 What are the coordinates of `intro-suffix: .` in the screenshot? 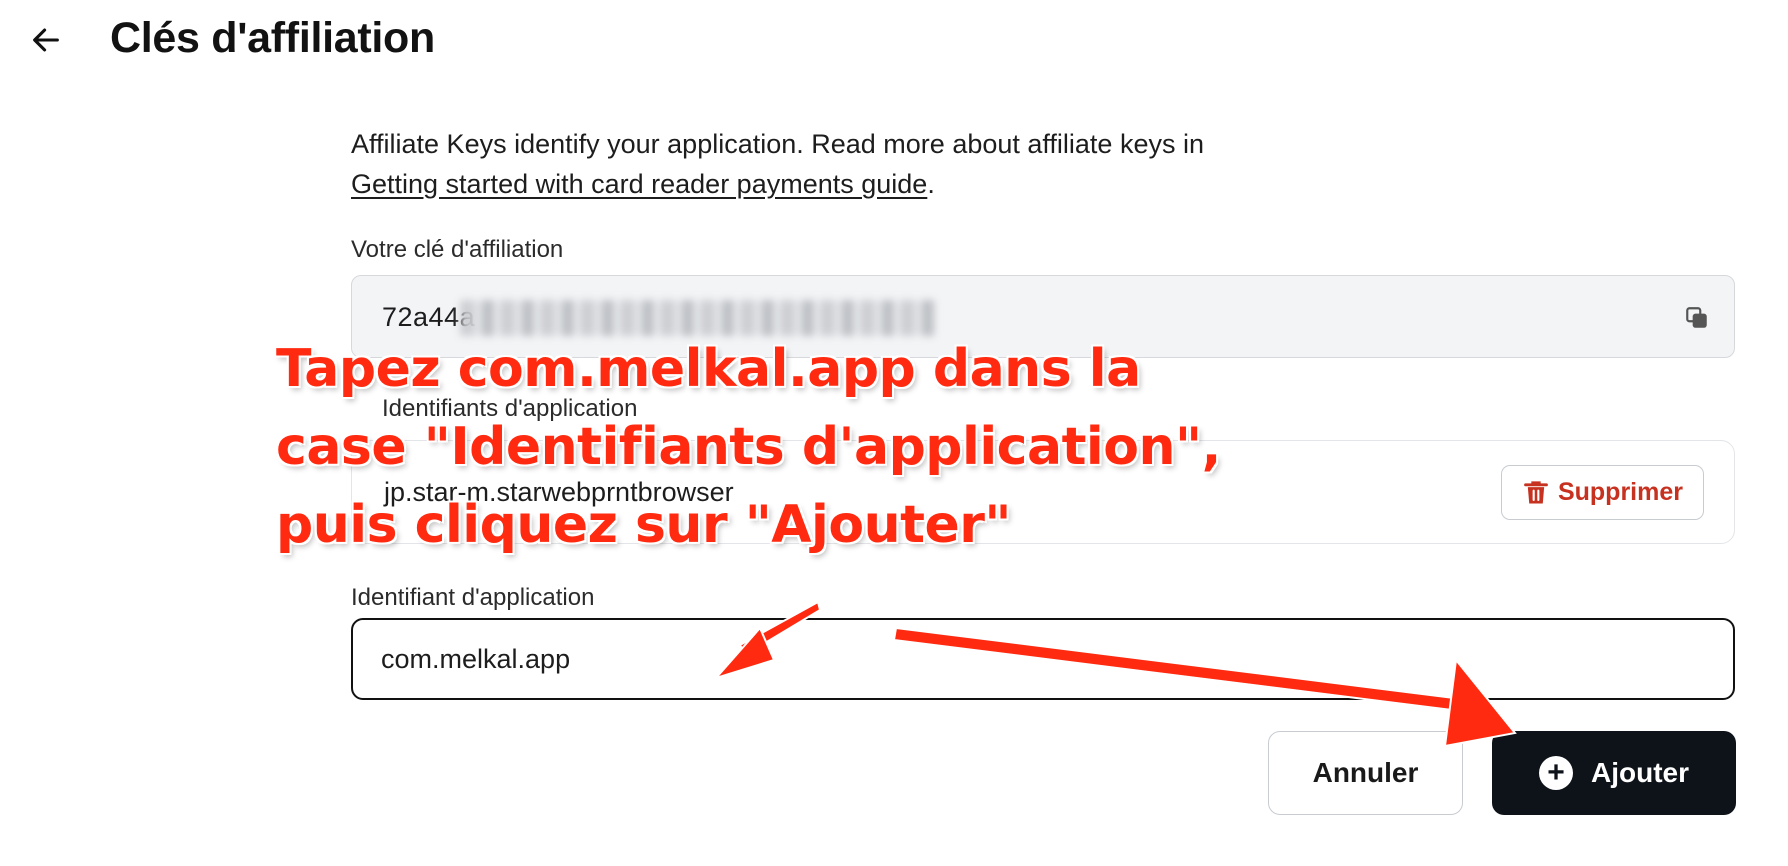 It's located at (931, 184).